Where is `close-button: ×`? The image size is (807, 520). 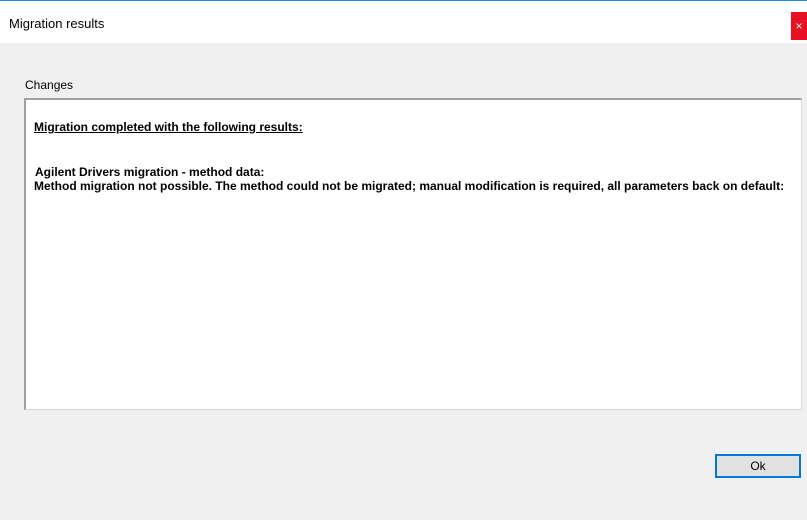
close-button: × is located at coordinates (799, 26).